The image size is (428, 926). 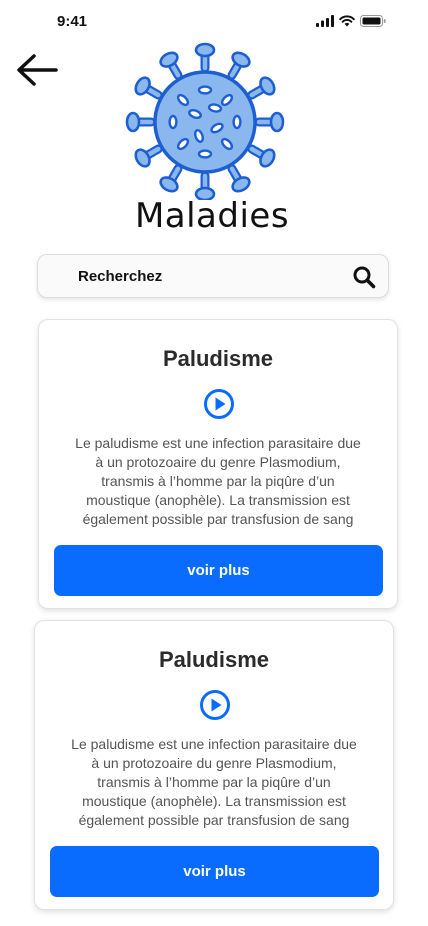 I want to click on status-time: 9:41, so click(x=72, y=21).